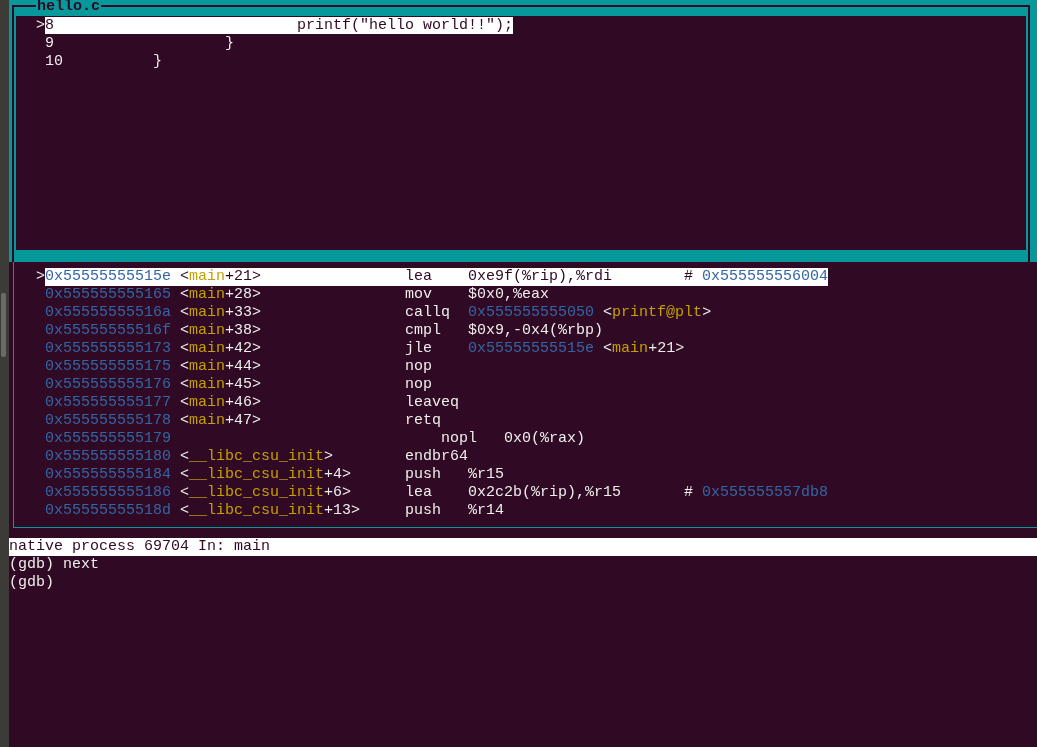  What do you see at coordinates (541, 277) in the screenshot?
I see `asm-operands: 0xe9f(%rip),%rdi` at bounding box center [541, 277].